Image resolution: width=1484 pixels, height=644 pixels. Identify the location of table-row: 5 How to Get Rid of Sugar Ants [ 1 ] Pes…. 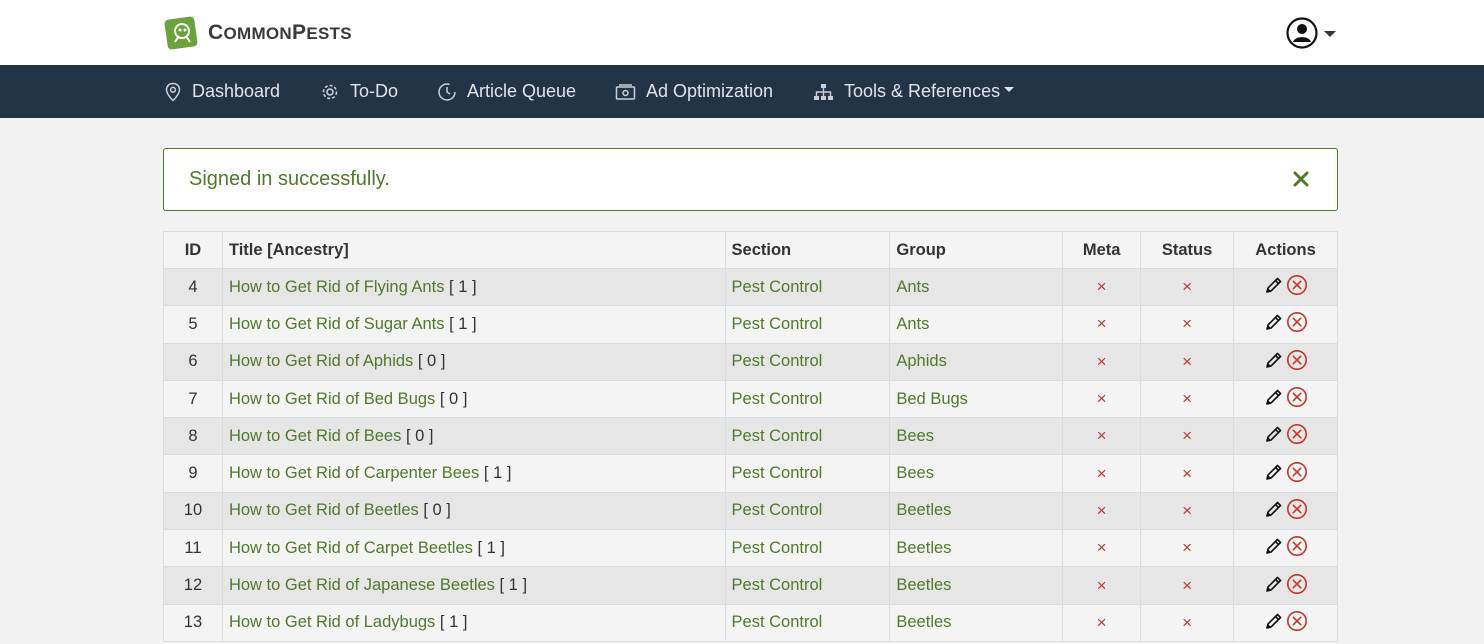
(750, 324).